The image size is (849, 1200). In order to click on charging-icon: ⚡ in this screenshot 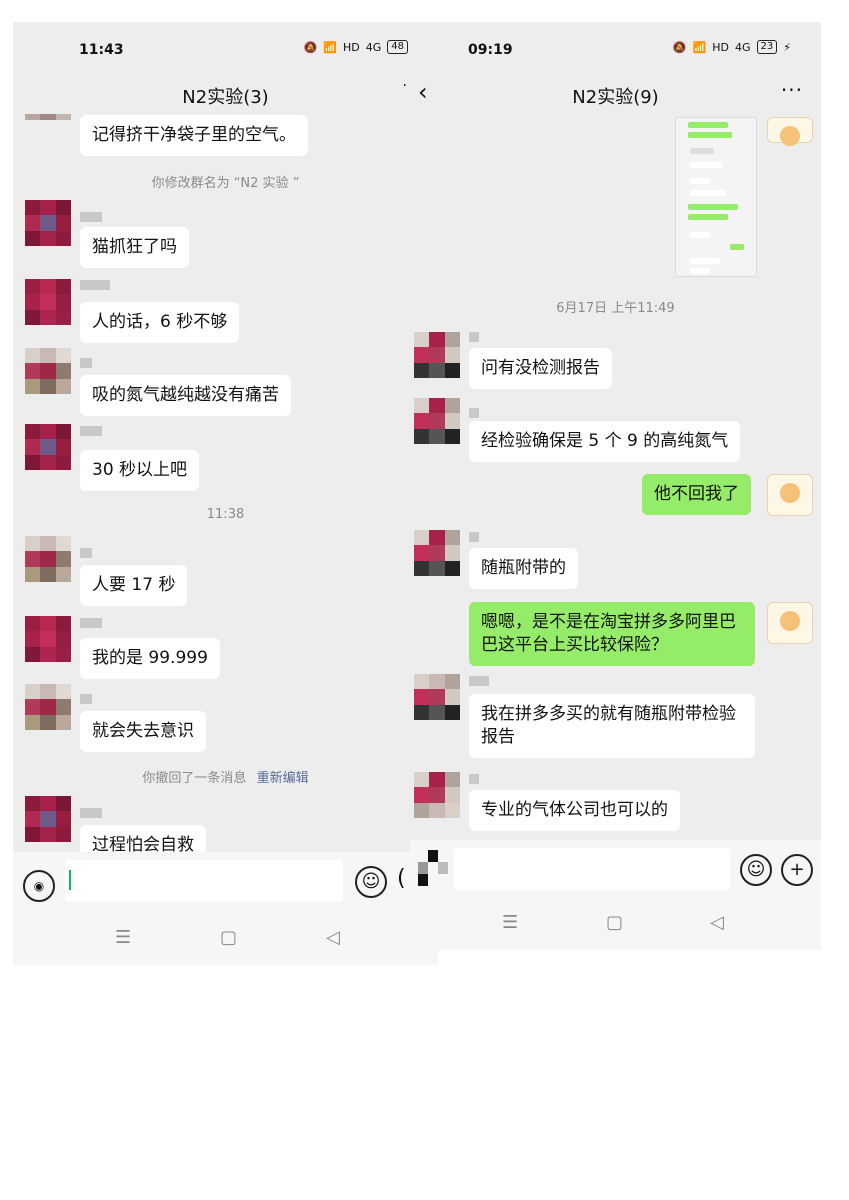, I will do `click(787, 47)`.